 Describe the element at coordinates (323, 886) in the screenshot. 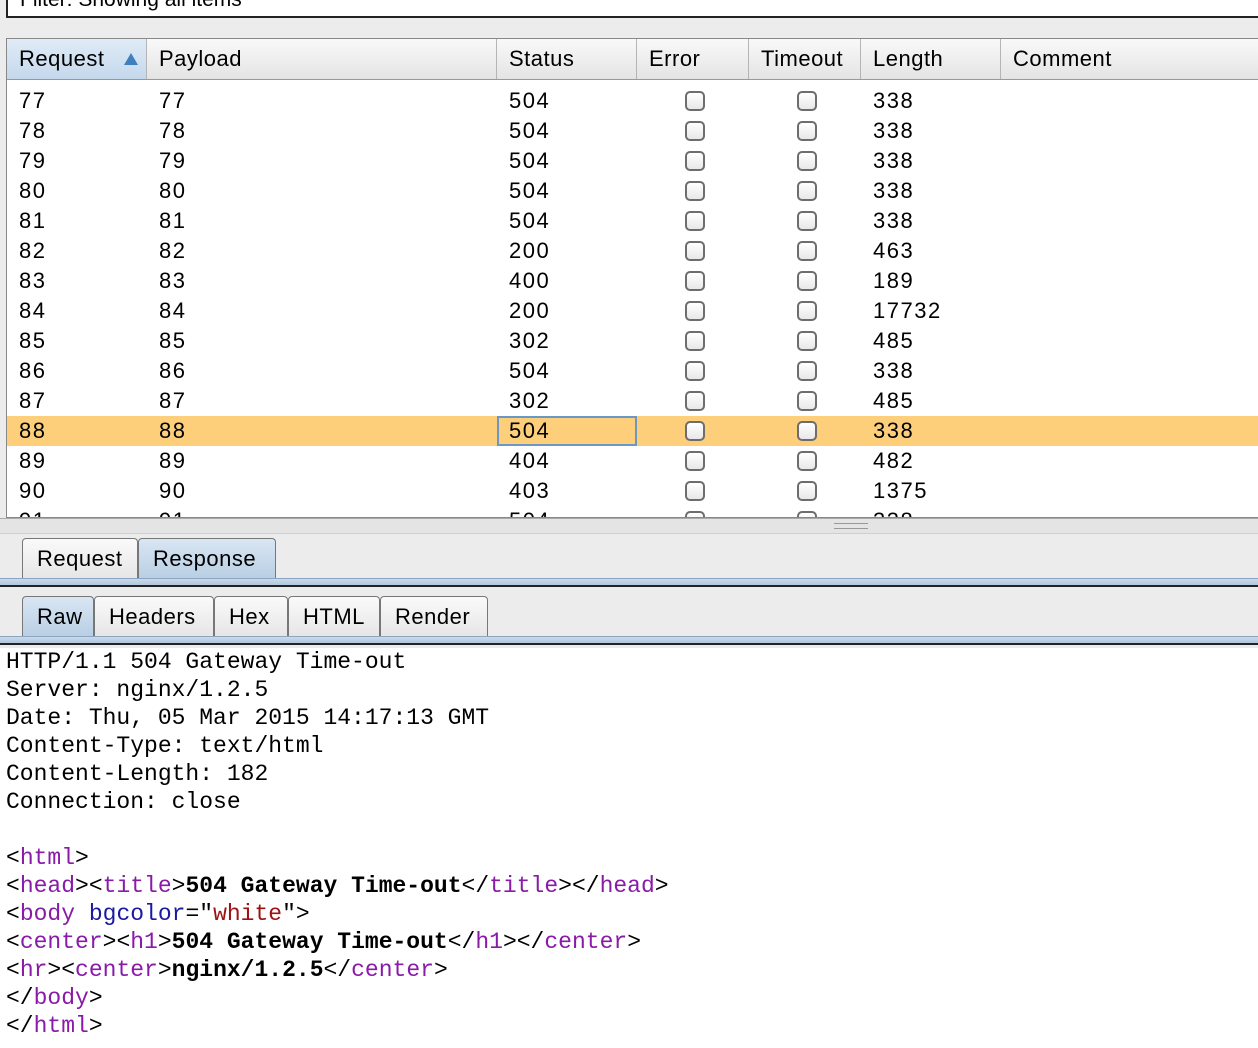

I see `title-text: 504 Gateway Time-out` at that location.